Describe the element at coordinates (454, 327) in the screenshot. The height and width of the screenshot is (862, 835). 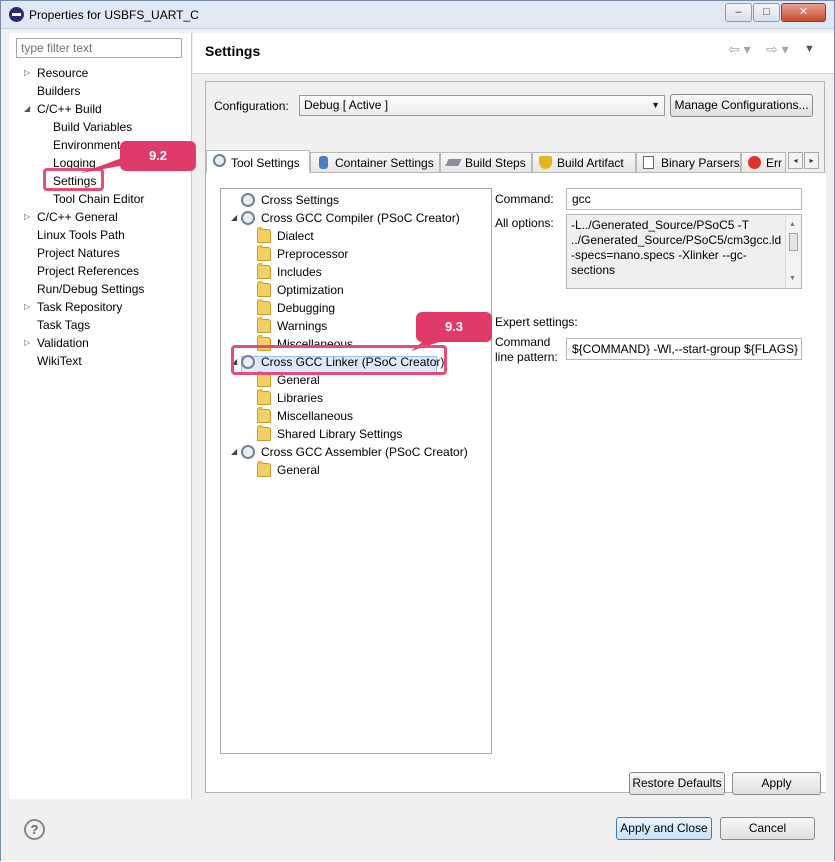
I see `callout-9-3: 9.3` at that location.